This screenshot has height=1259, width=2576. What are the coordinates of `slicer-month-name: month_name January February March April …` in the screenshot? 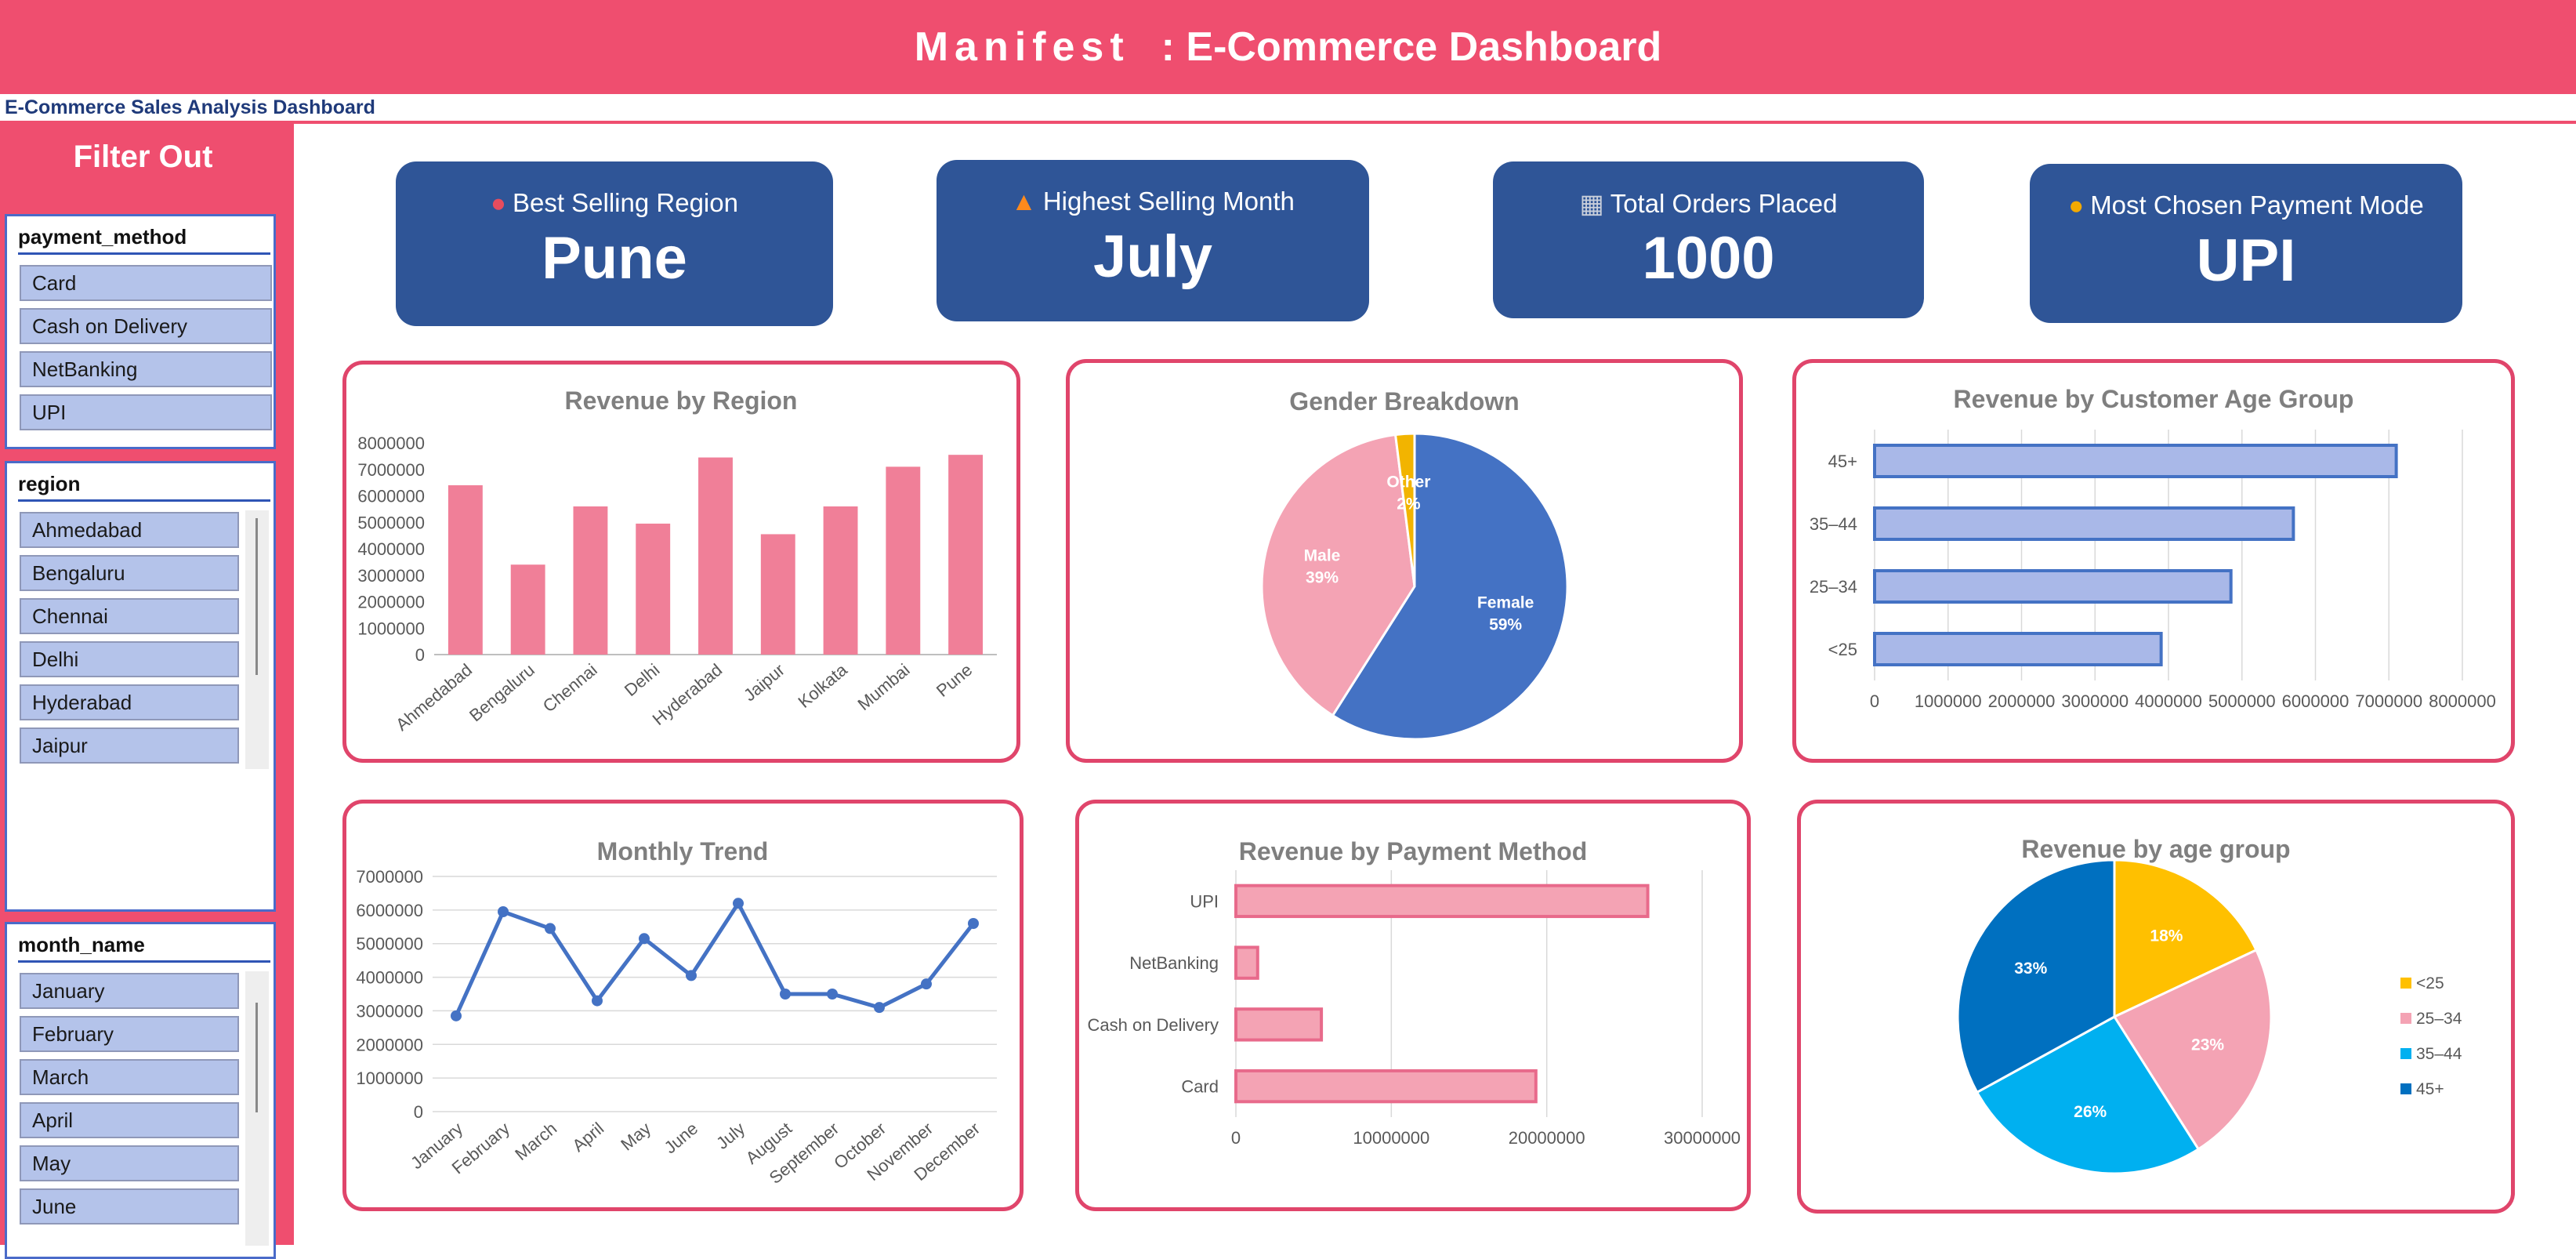 It's located at (140, 1090).